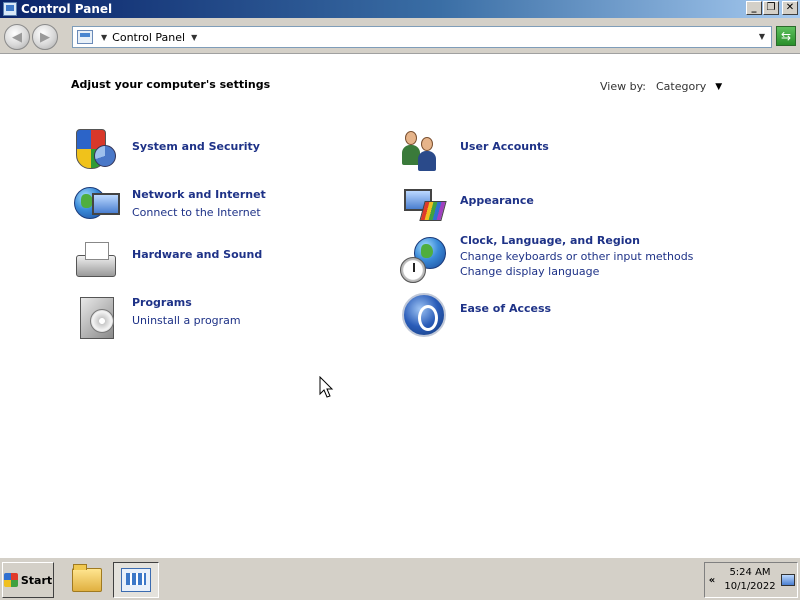  I want to click on category-title: Network and Internet, so click(199, 195).